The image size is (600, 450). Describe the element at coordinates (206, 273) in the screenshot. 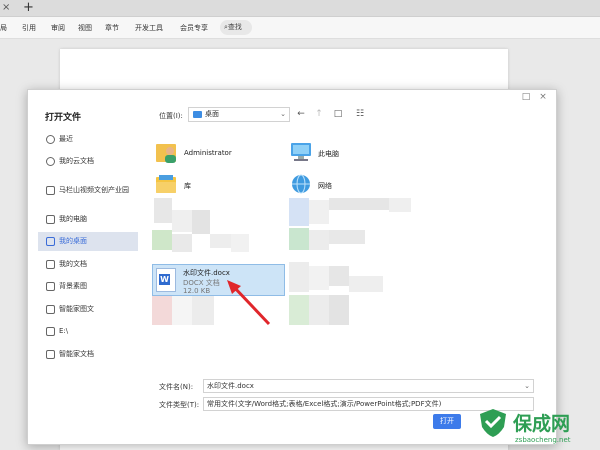

I see `file-name: 水印文件.docx` at that location.